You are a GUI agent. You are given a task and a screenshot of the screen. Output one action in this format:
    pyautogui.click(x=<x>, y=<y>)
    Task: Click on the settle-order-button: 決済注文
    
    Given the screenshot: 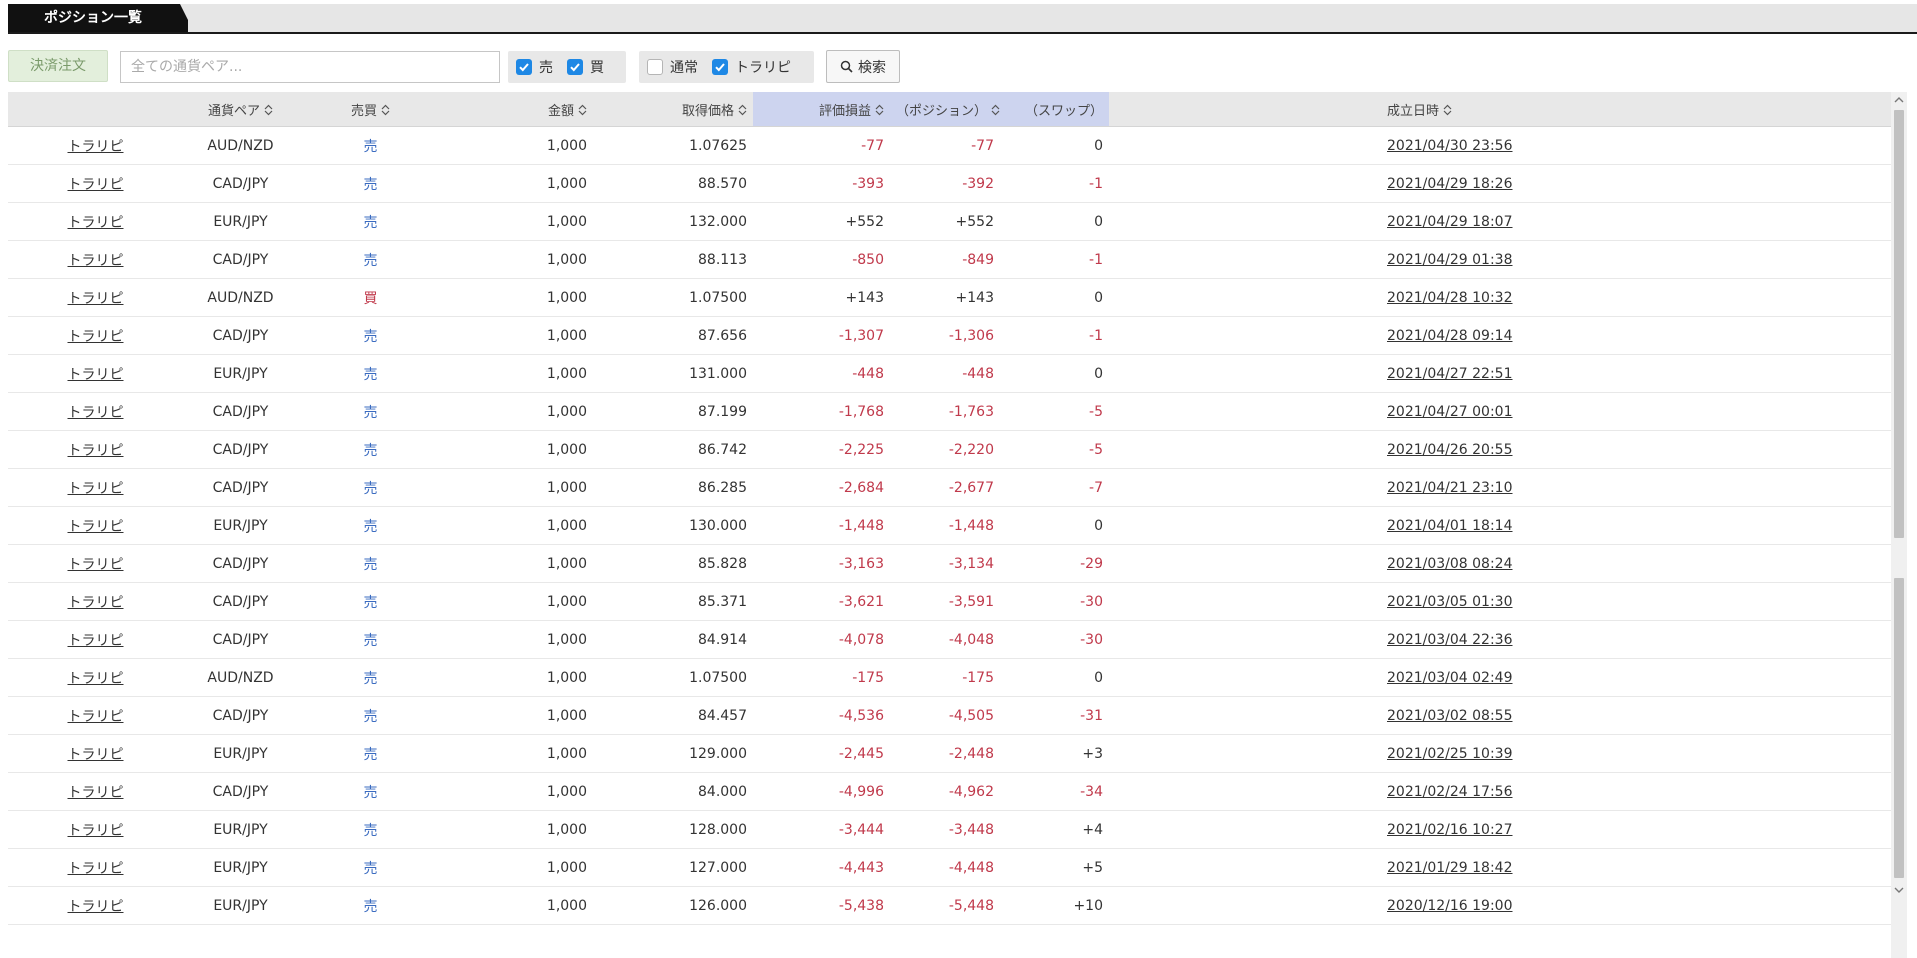 What is the action you would take?
    pyautogui.click(x=58, y=66)
    